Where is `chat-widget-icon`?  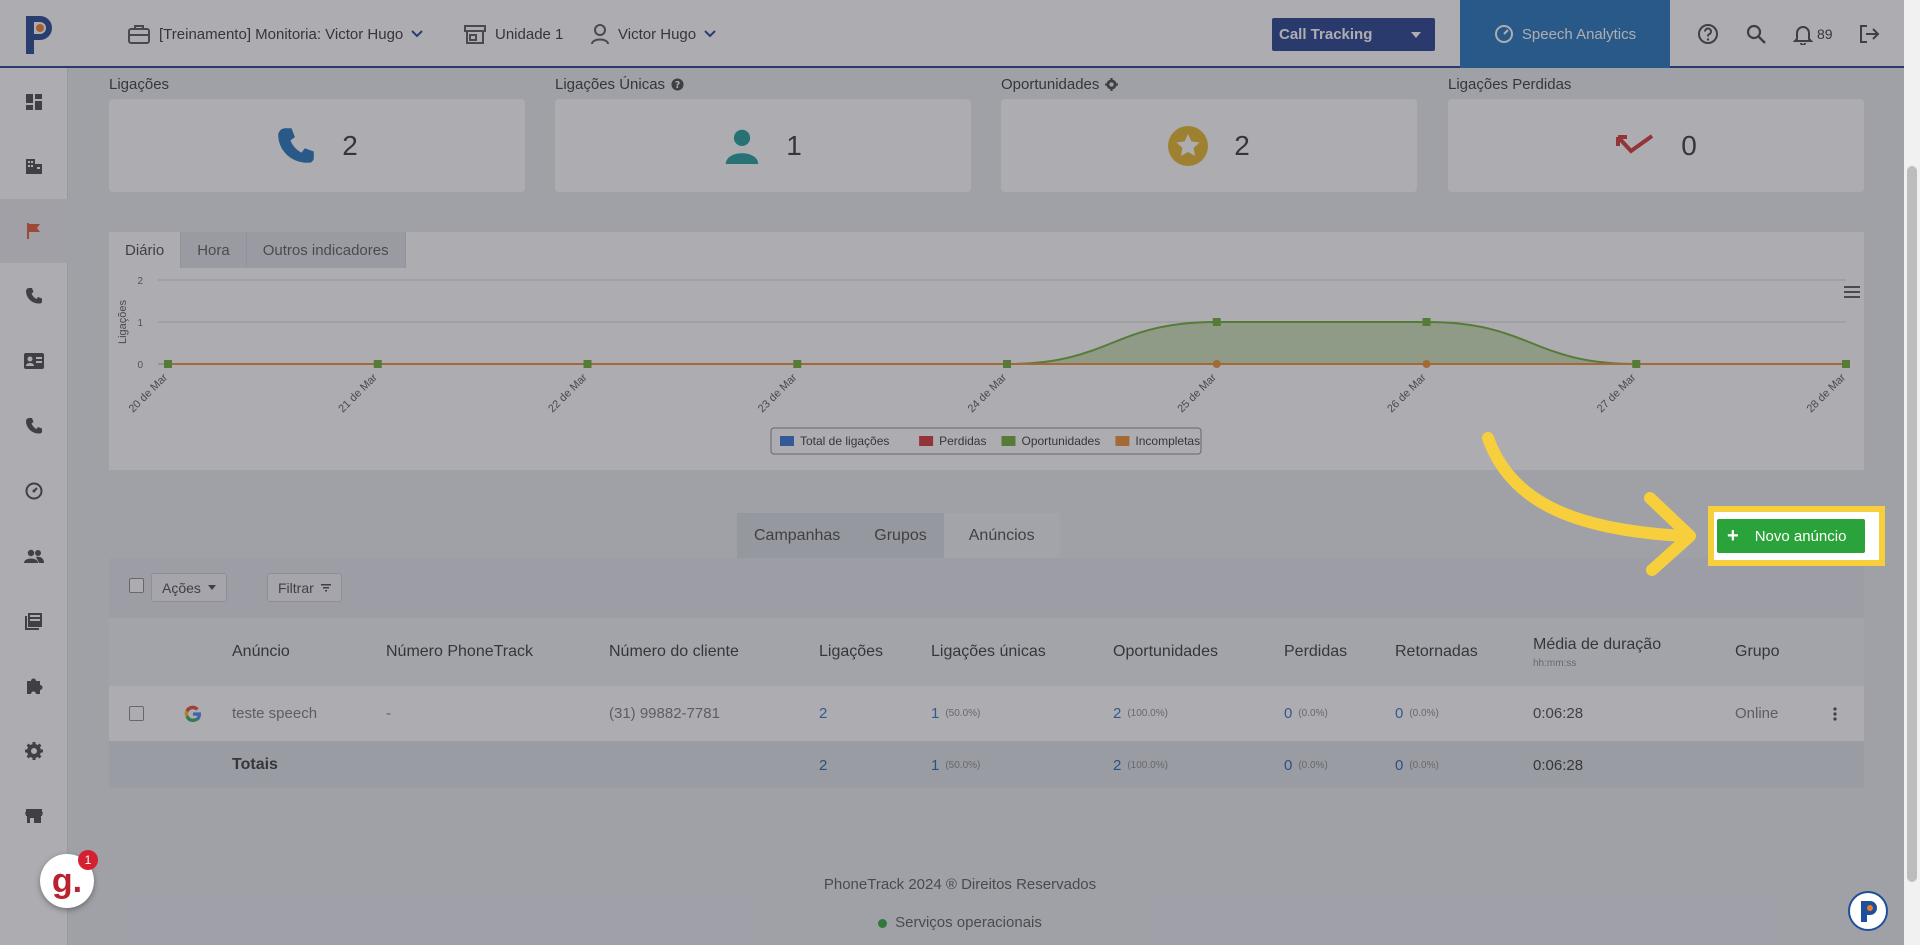 chat-widget-icon is located at coordinates (1868, 911).